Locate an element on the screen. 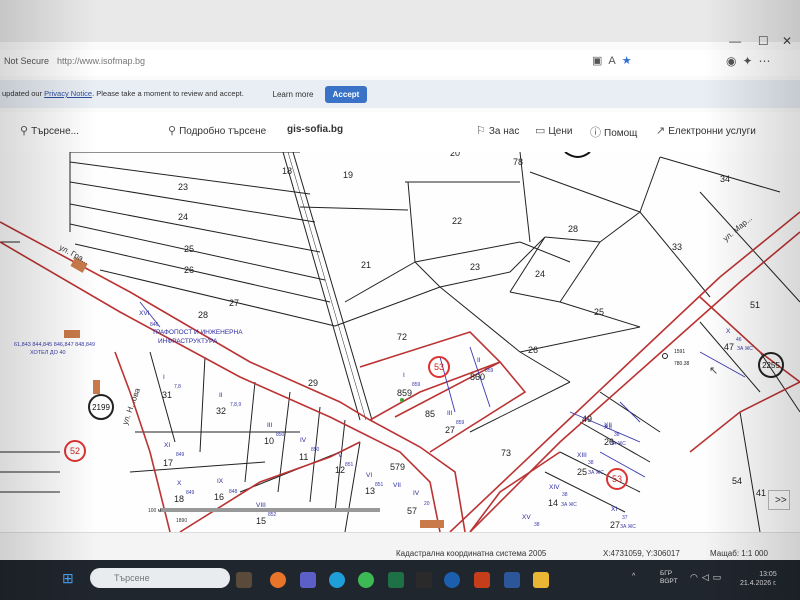 Image resolution: width=800 pixels, height=600 pixels. parcel-number: 12 is located at coordinates (340, 470).